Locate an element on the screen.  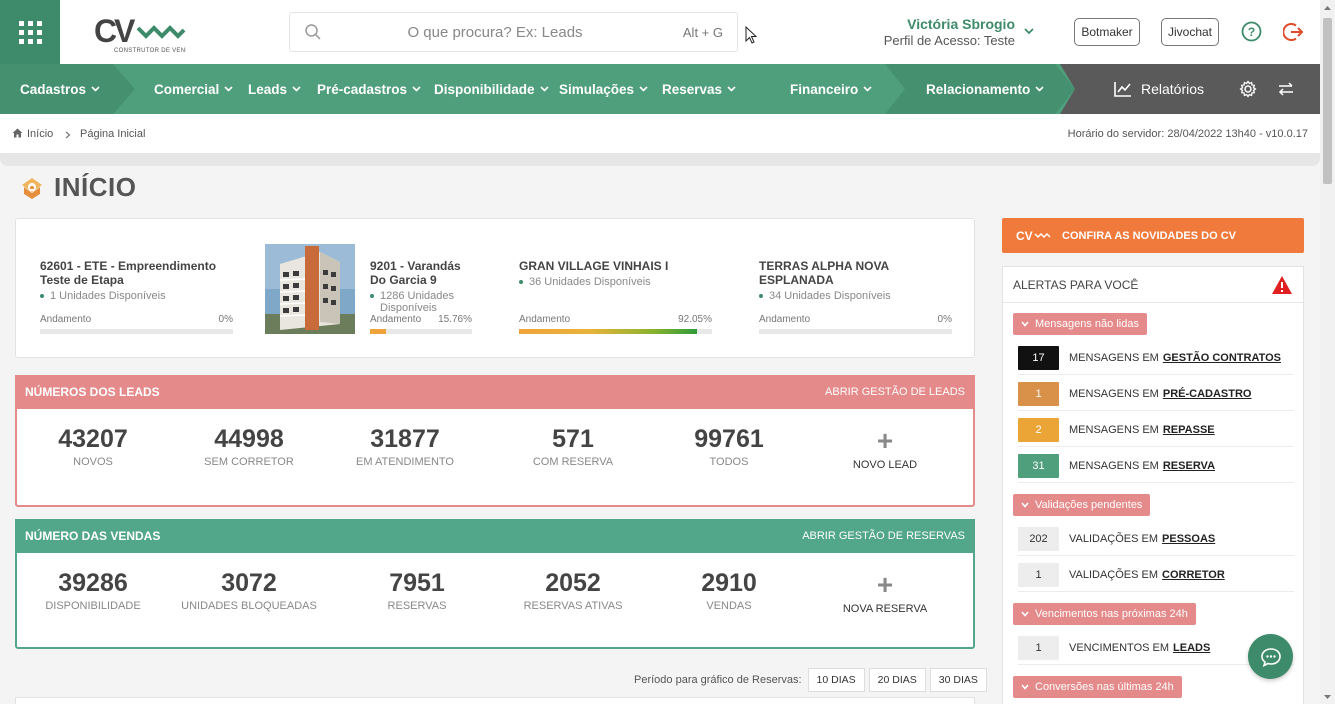
search-icon is located at coordinates (313, 32).